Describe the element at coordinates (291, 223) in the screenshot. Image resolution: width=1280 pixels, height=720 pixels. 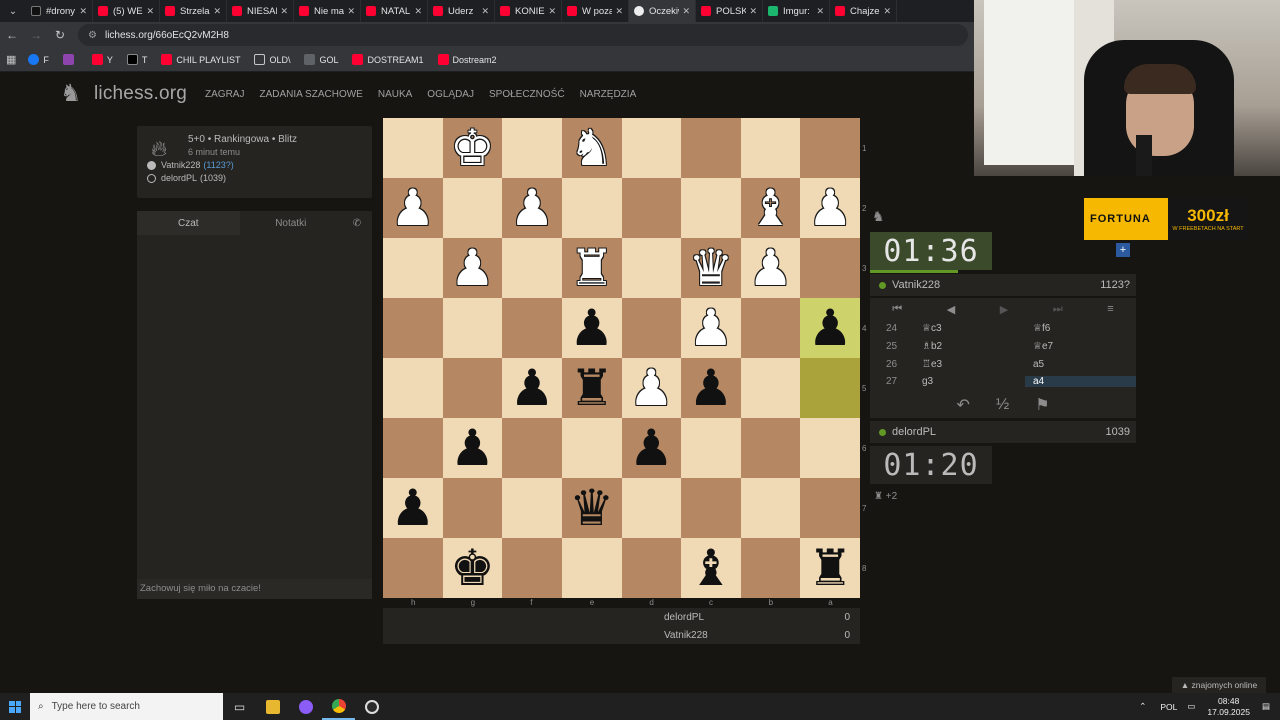
I see `tab-notes: Notatki` at that location.